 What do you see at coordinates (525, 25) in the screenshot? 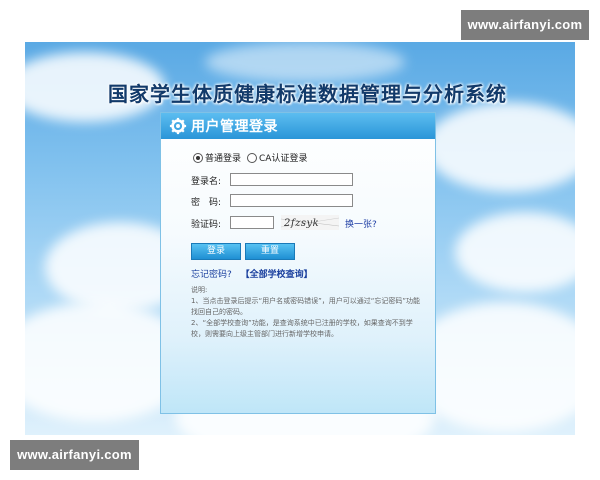
I see `watermark-top: www.airfanyi.com` at bounding box center [525, 25].